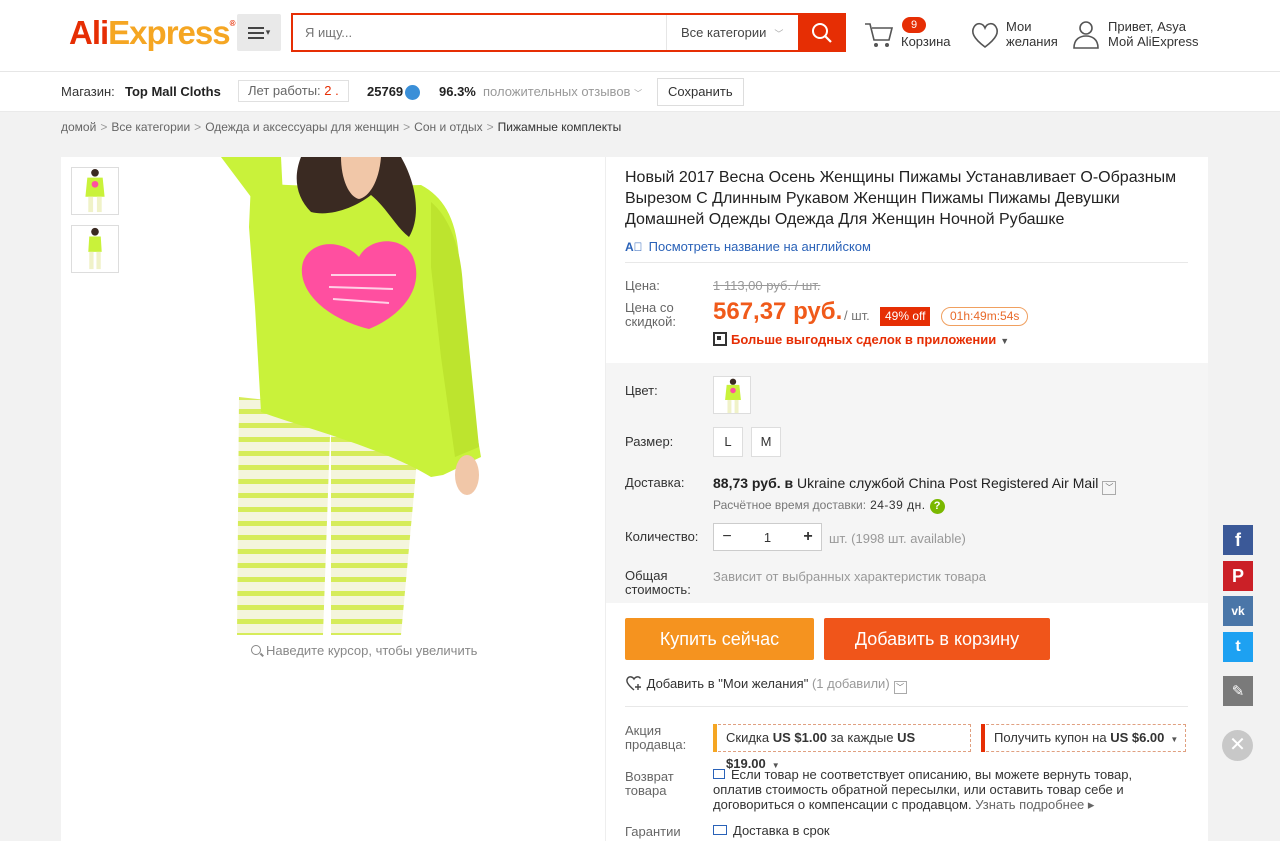 The height and width of the screenshot is (841, 1280). Describe the element at coordinates (719, 639) in the screenshot. I see `buy-now-button: Купить сейчас` at that location.